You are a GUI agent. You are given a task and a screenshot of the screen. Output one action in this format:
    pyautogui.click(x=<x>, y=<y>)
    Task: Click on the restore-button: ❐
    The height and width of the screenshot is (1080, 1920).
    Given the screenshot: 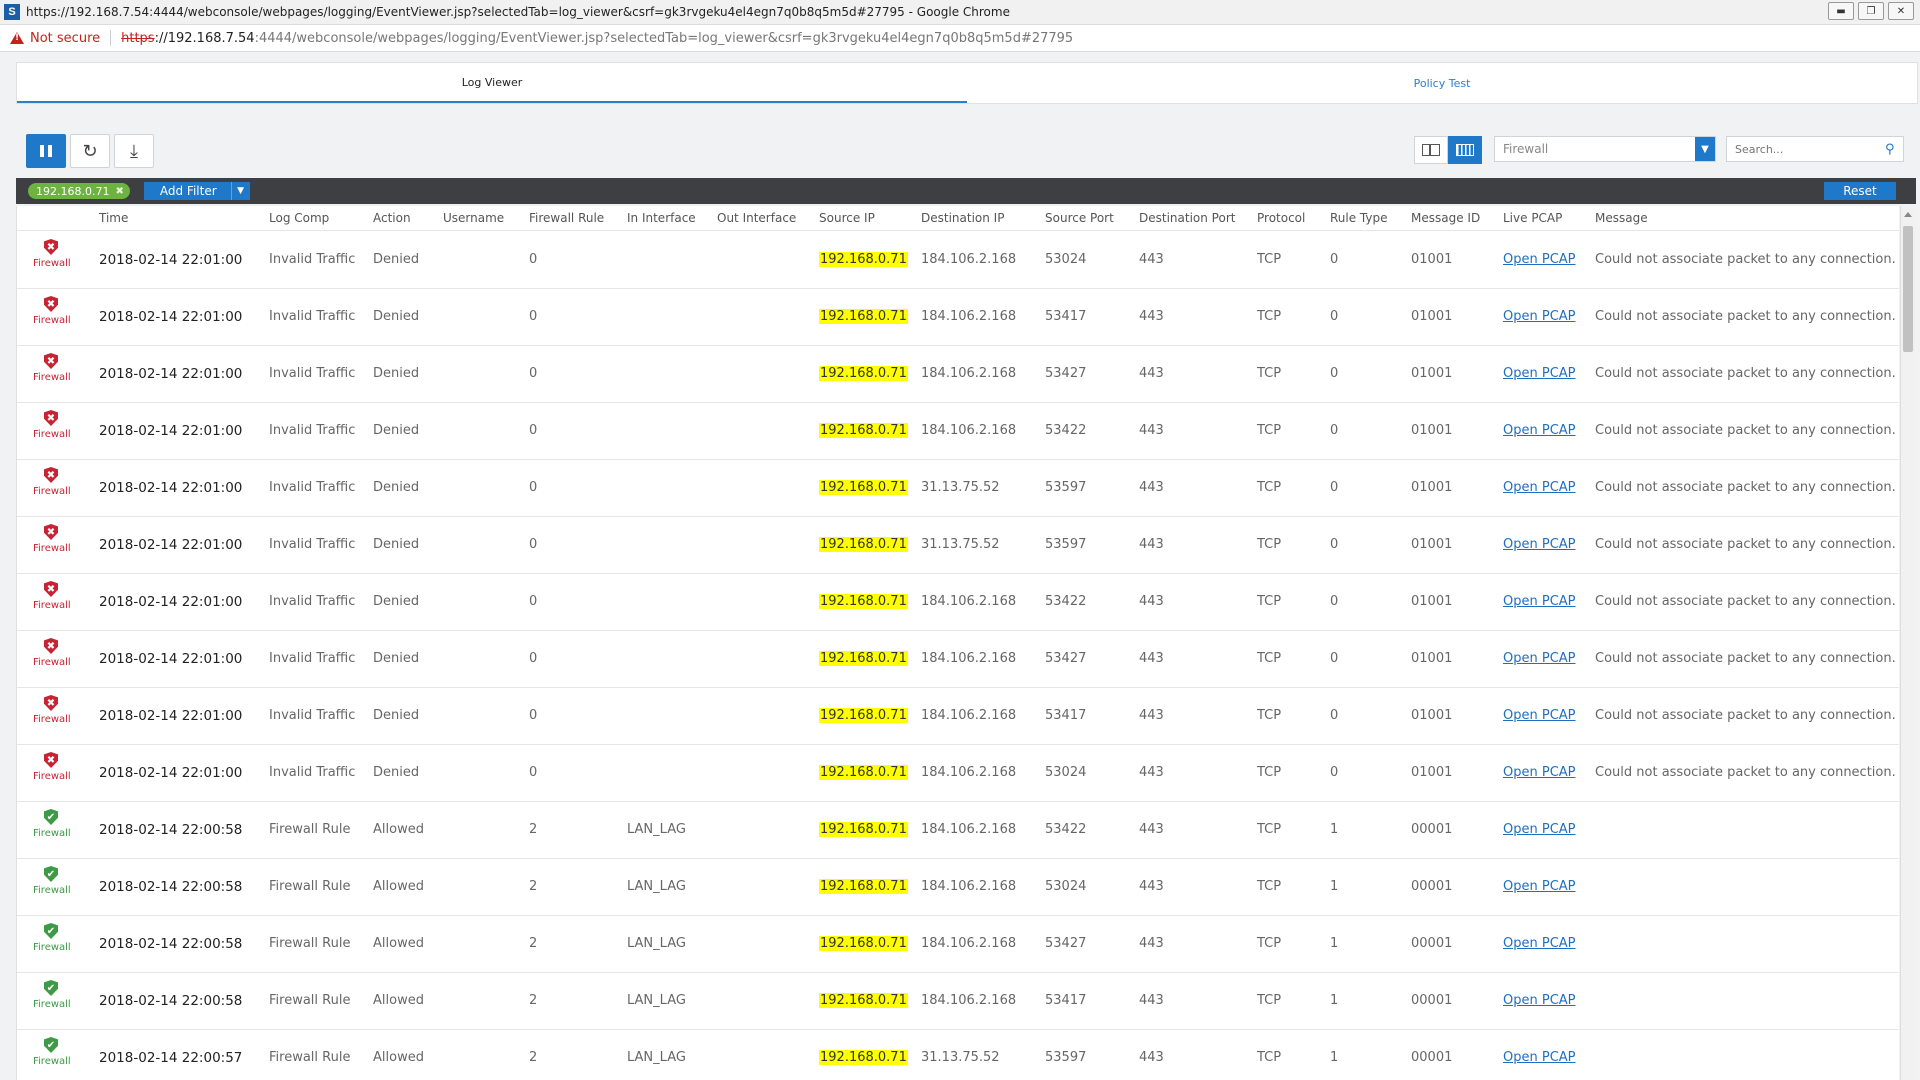 What is the action you would take?
    pyautogui.click(x=1871, y=11)
    